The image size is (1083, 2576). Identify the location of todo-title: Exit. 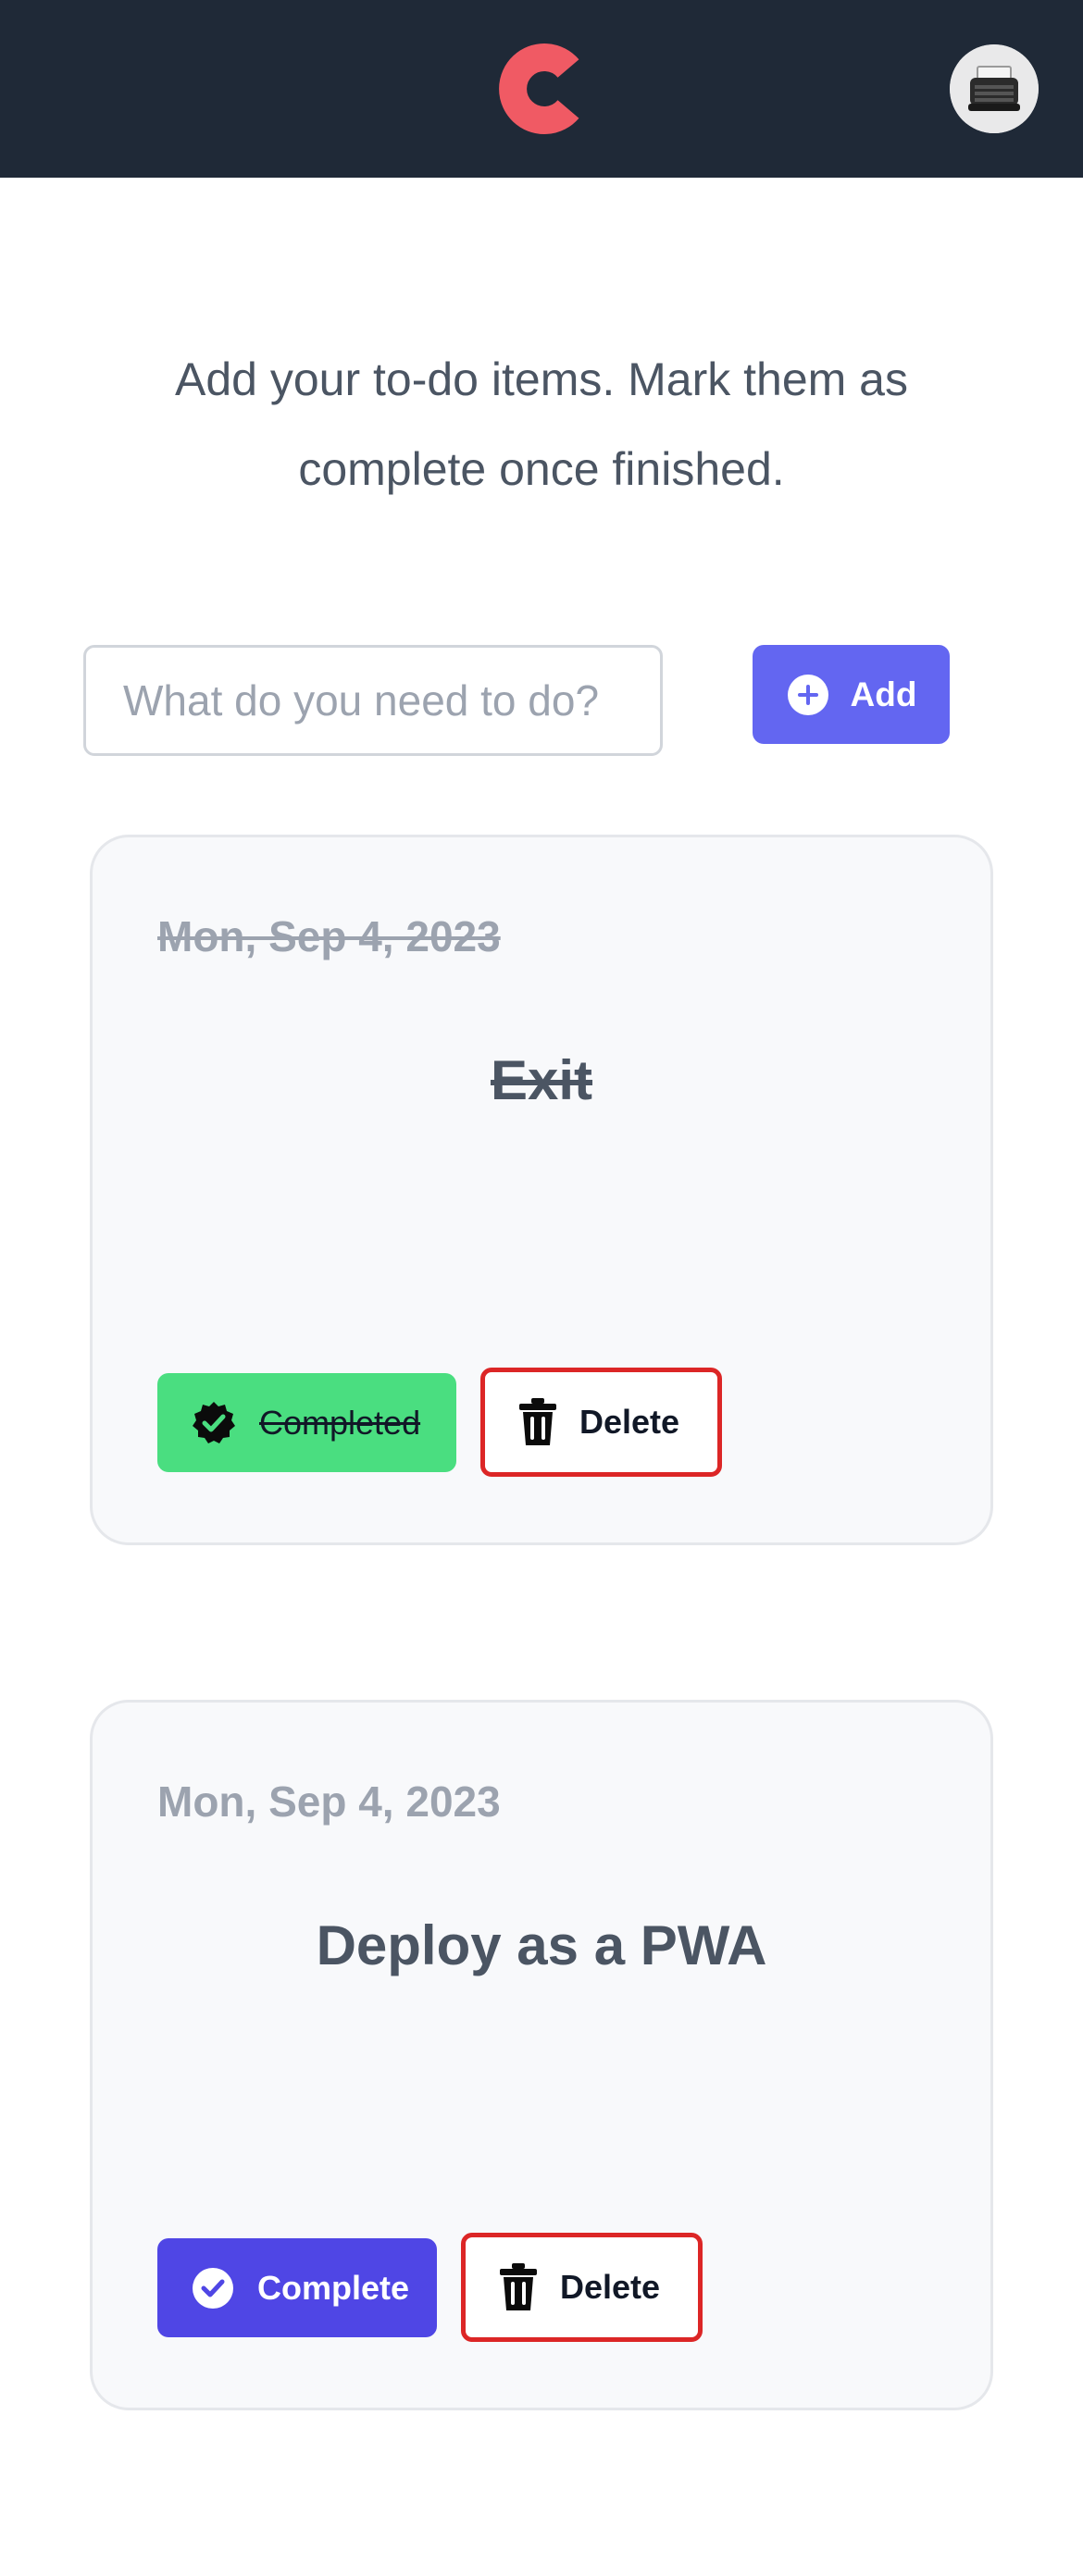
(541, 1080).